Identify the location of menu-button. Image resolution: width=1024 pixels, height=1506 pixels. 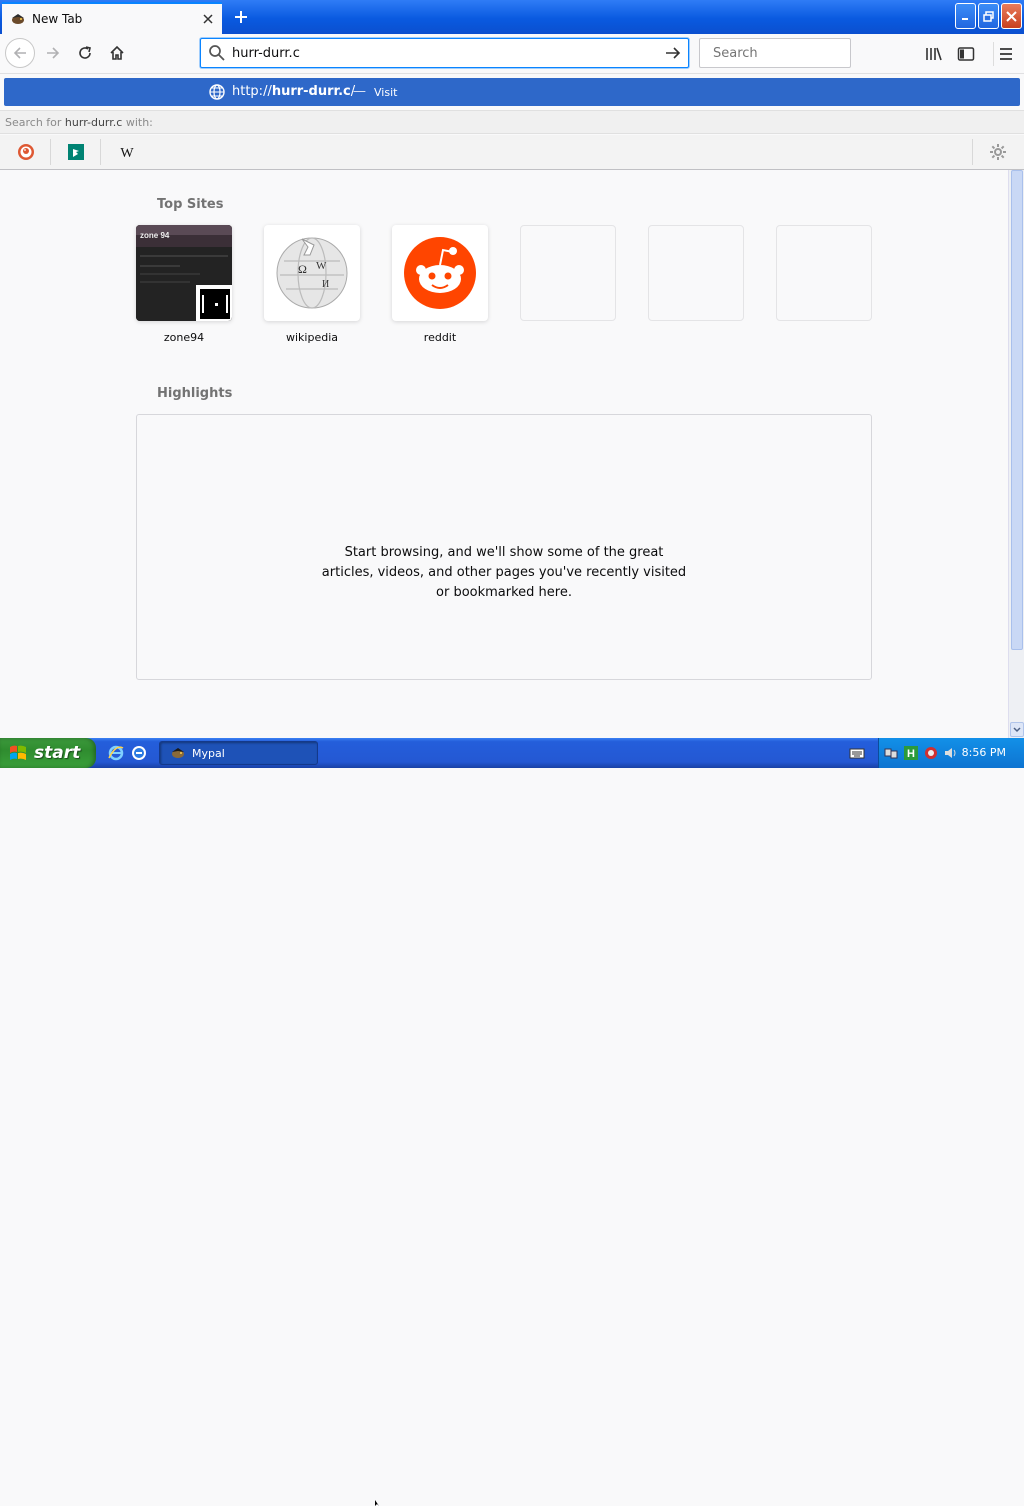
(1005, 54).